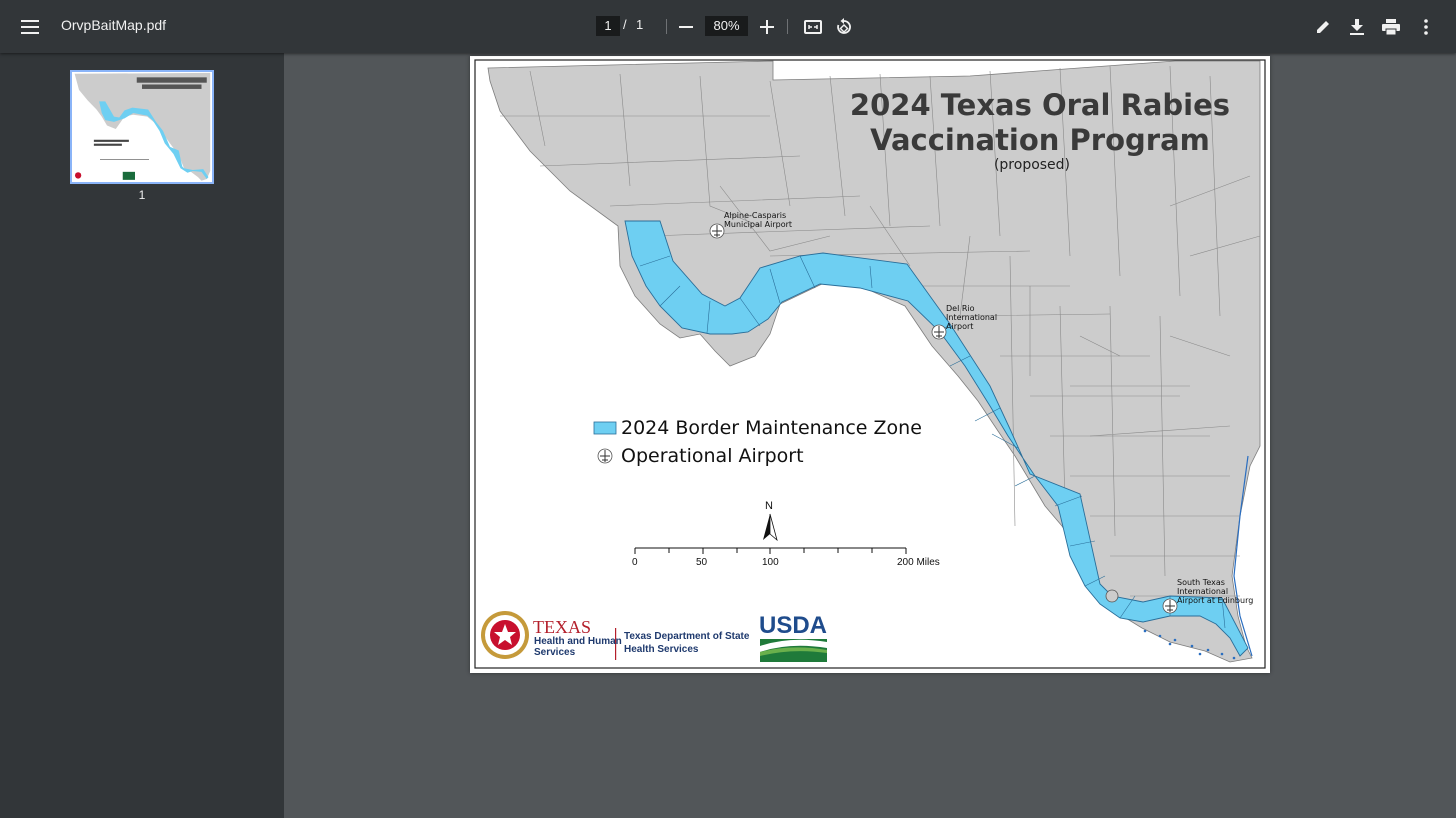  Describe the element at coordinates (844, 27) in the screenshot. I see `rotate-icon` at that location.